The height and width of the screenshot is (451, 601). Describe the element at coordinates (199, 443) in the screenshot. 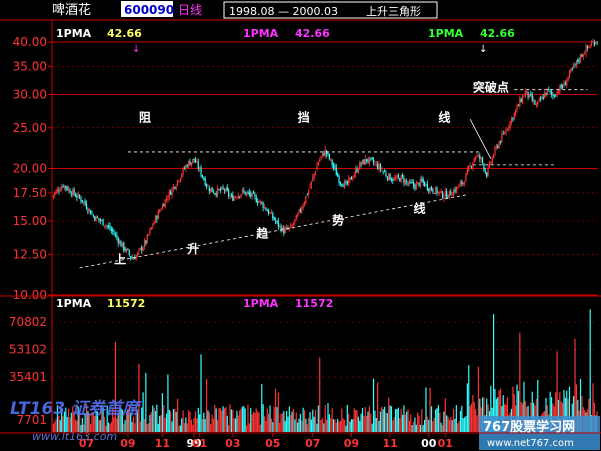

I see `x-tick-label: 01` at that location.